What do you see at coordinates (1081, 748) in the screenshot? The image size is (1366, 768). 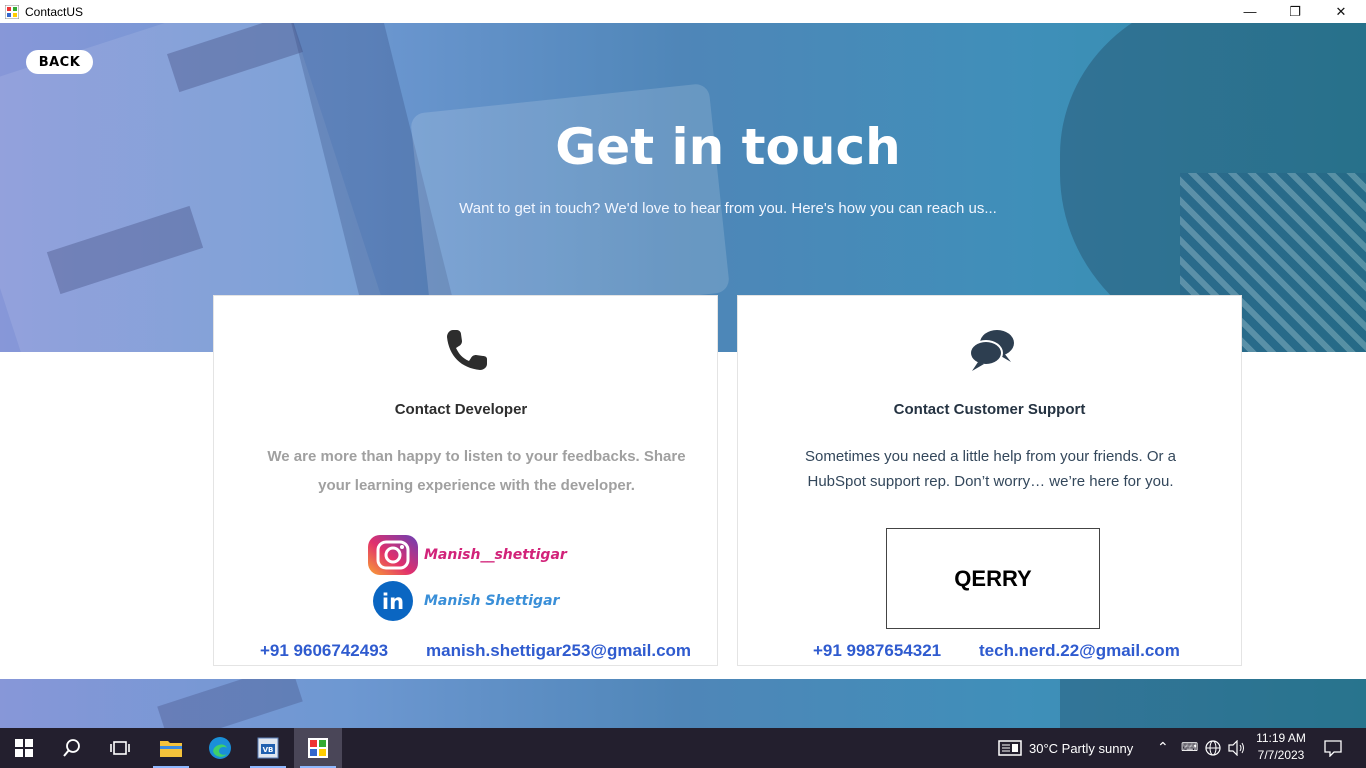 I see `weather-widget: 30°C Partly sunny` at bounding box center [1081, 748].